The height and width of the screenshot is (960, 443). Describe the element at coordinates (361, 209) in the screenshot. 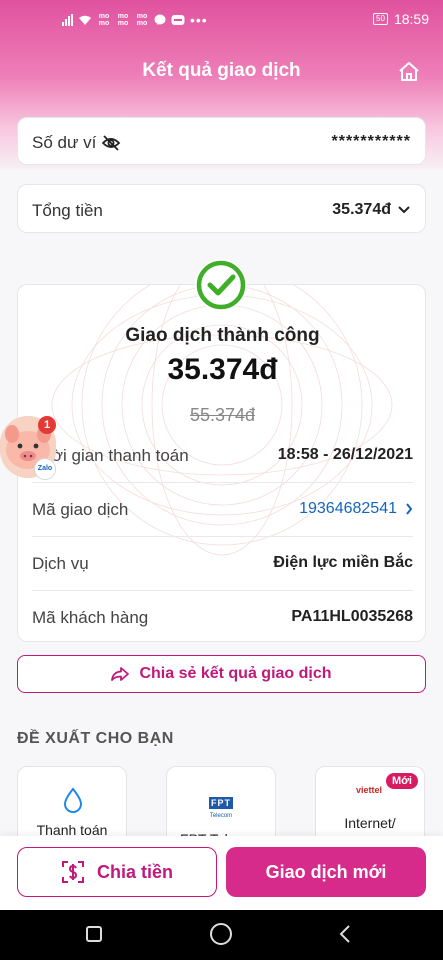

I see `total-value: 35.374đ` at that location.